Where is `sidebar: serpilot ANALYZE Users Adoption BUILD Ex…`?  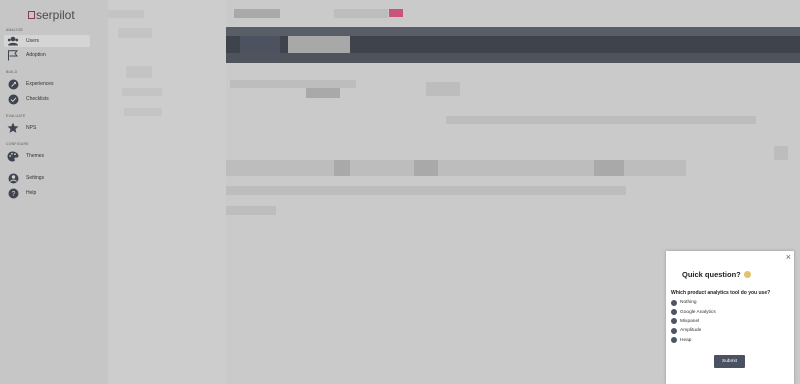
sidebar: serpilot ANALYZE Users Adoption BUILD Ex… is located at coordinates (54, 192).